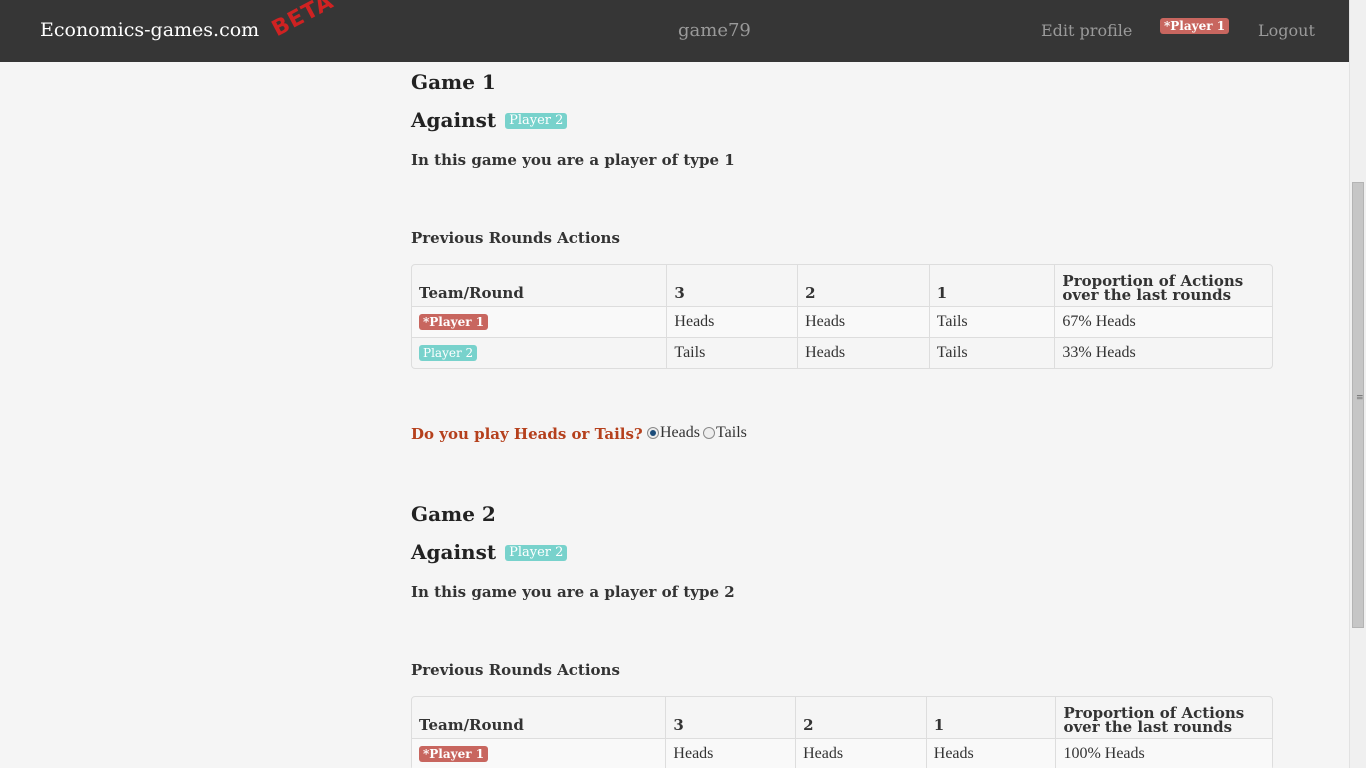  I want to click on heads-radio, so click(653, 433).